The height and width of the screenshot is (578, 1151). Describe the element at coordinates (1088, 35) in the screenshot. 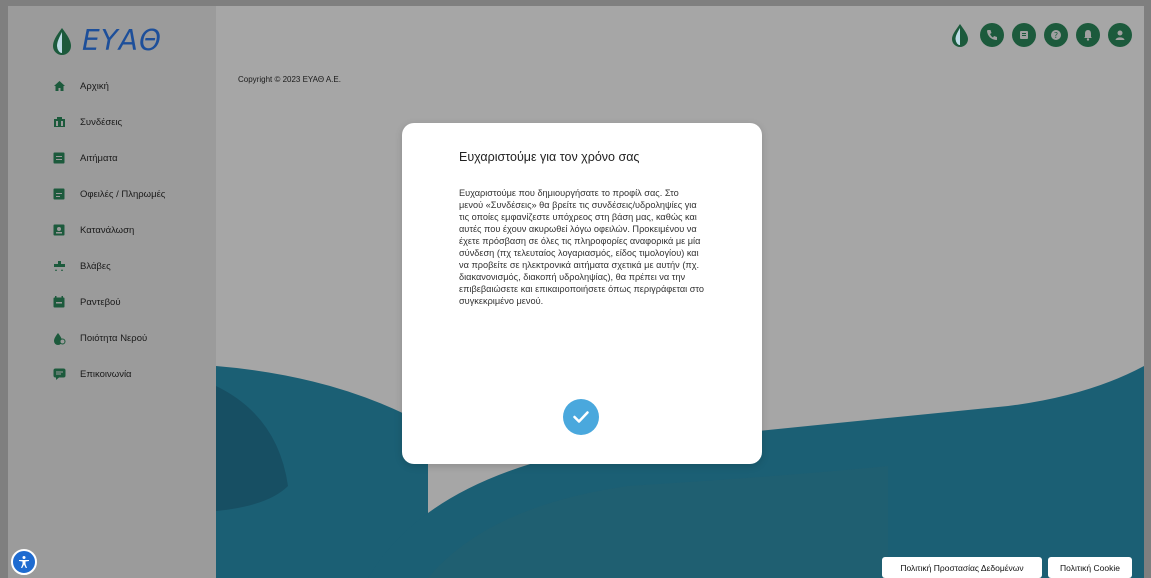

I see `notifications-icon` at that location.